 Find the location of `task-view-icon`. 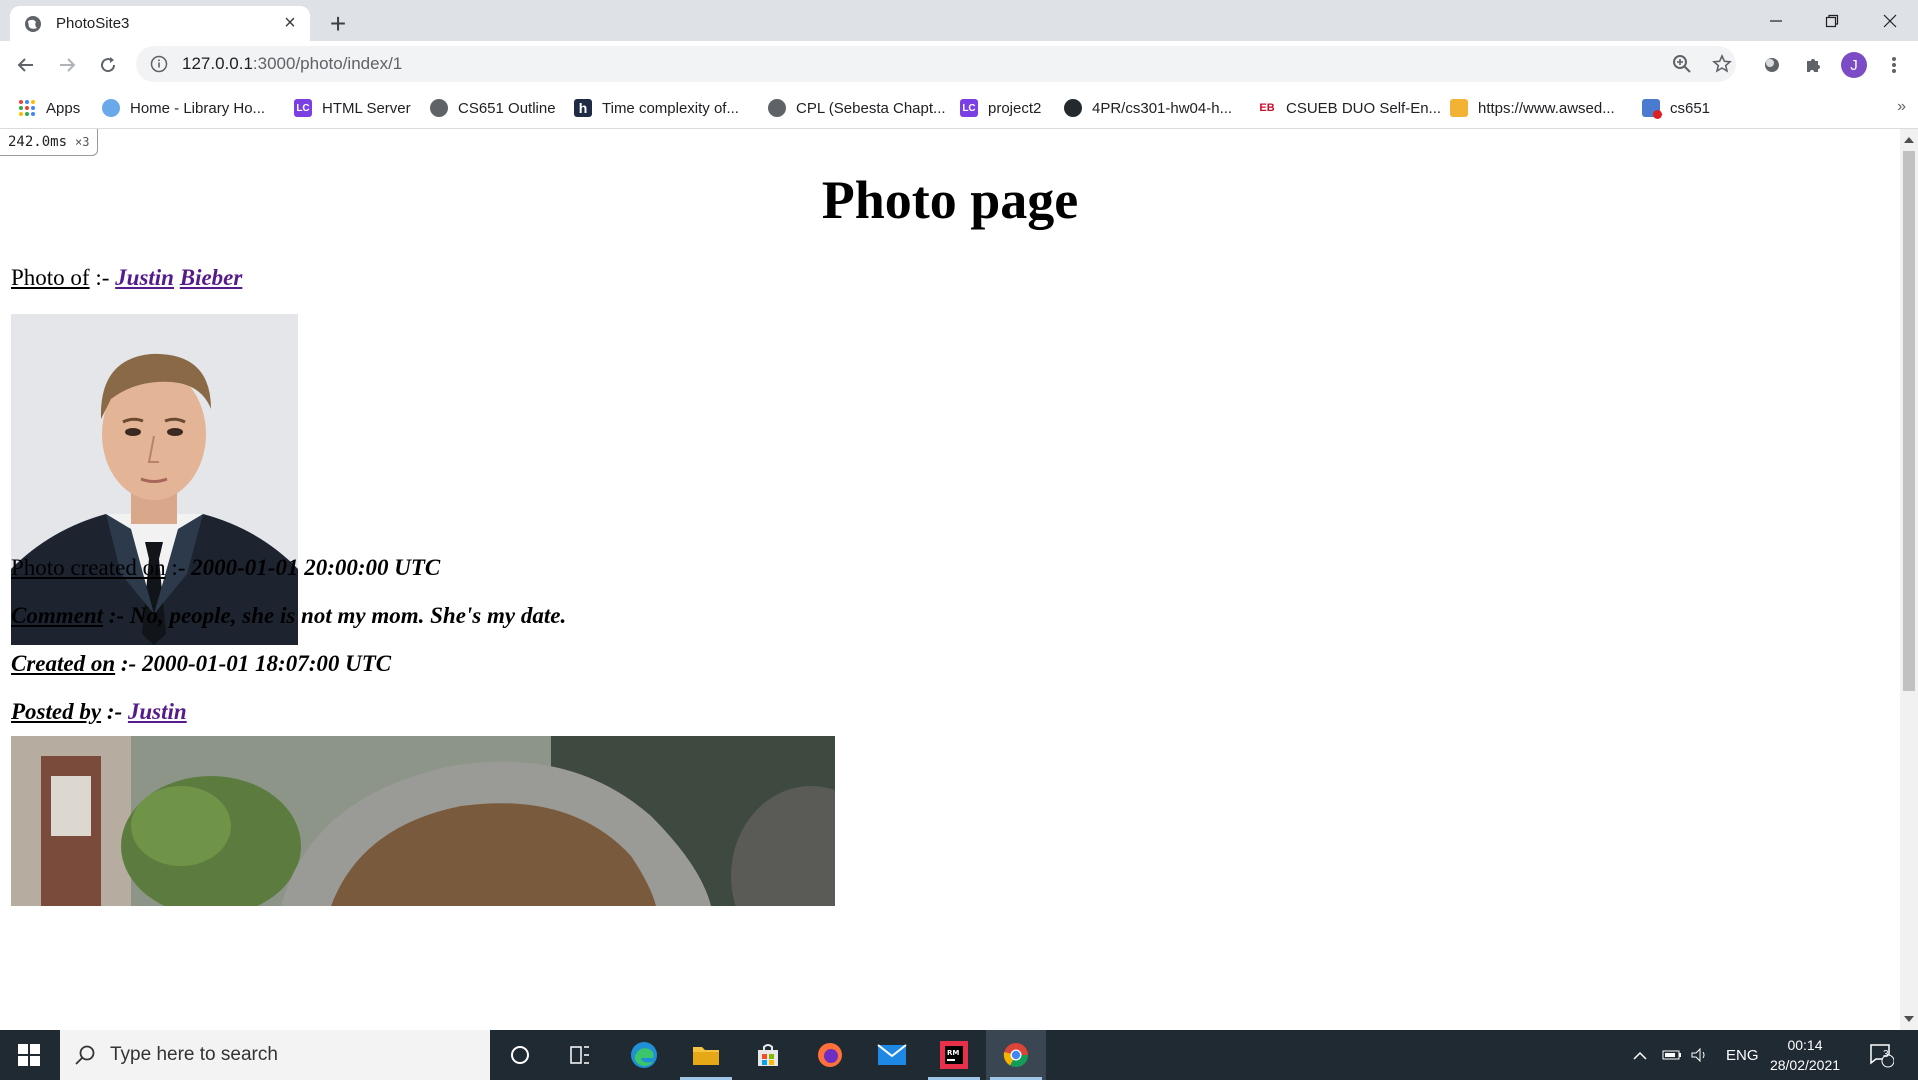

task-view-icon is located at coordinates (579, 1055).